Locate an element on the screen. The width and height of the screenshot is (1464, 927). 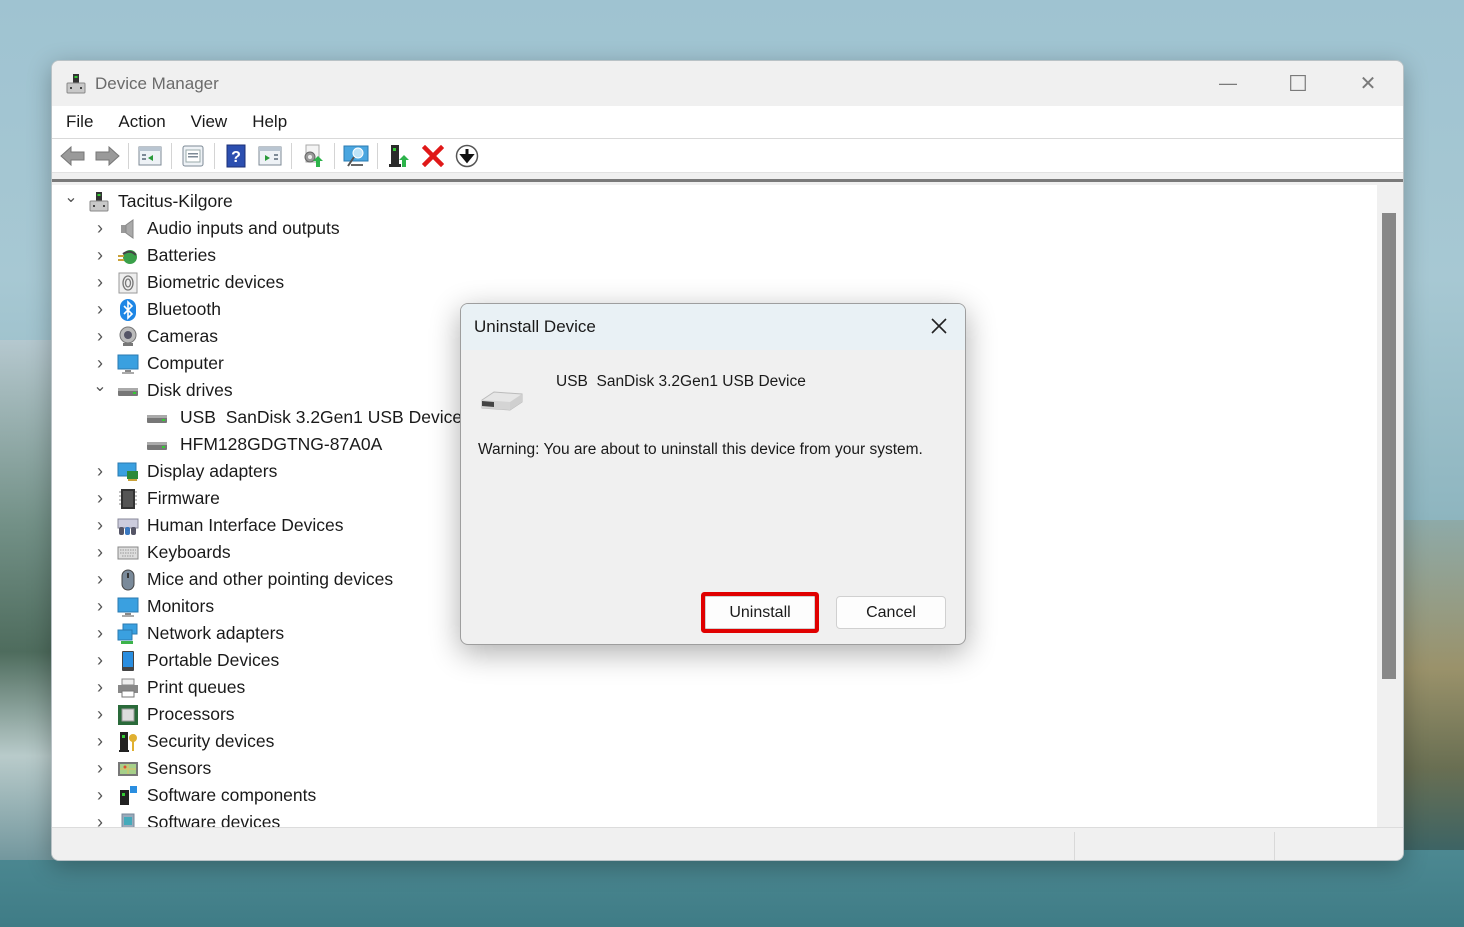
tree-category: ⌄ Disk drives is located at coordinates (162, 390).